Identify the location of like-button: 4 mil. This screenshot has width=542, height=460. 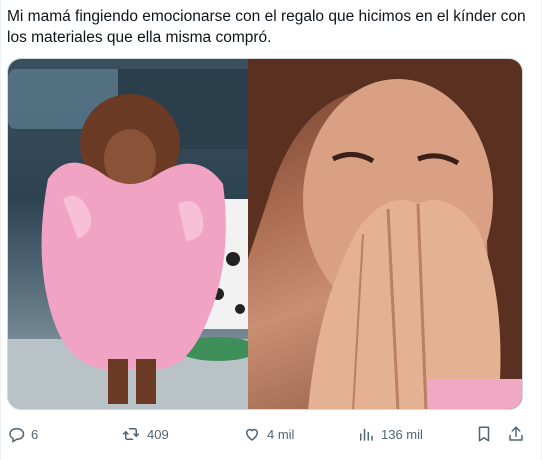
(268, 434).